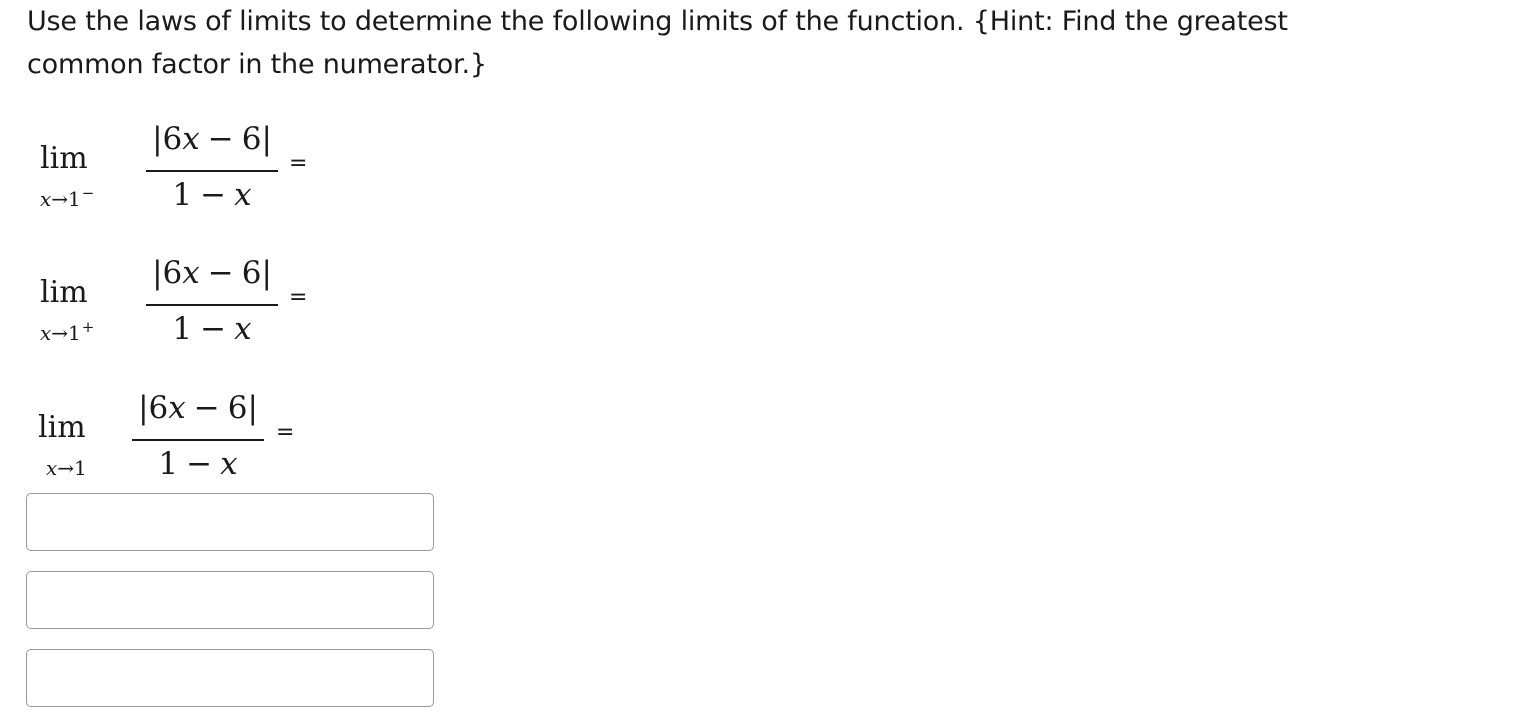  I want to click on answer-input-two-sided-limit, so click(230, 678).